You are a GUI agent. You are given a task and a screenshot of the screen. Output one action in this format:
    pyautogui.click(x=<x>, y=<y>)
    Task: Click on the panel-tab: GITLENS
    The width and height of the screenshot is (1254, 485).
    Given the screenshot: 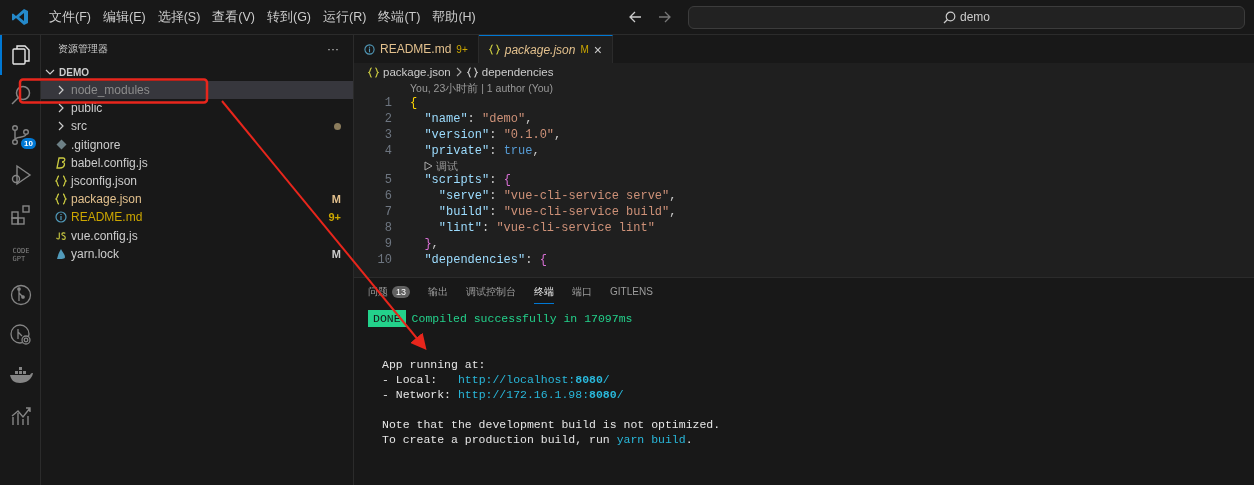 What is the action you would take?
    pyautogui.click(x=631, y=292)
    